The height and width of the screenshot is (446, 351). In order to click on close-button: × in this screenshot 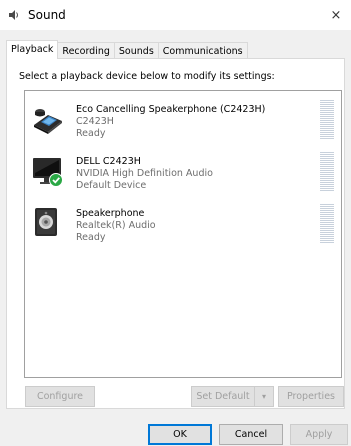, I will do `click(336, 15)`.